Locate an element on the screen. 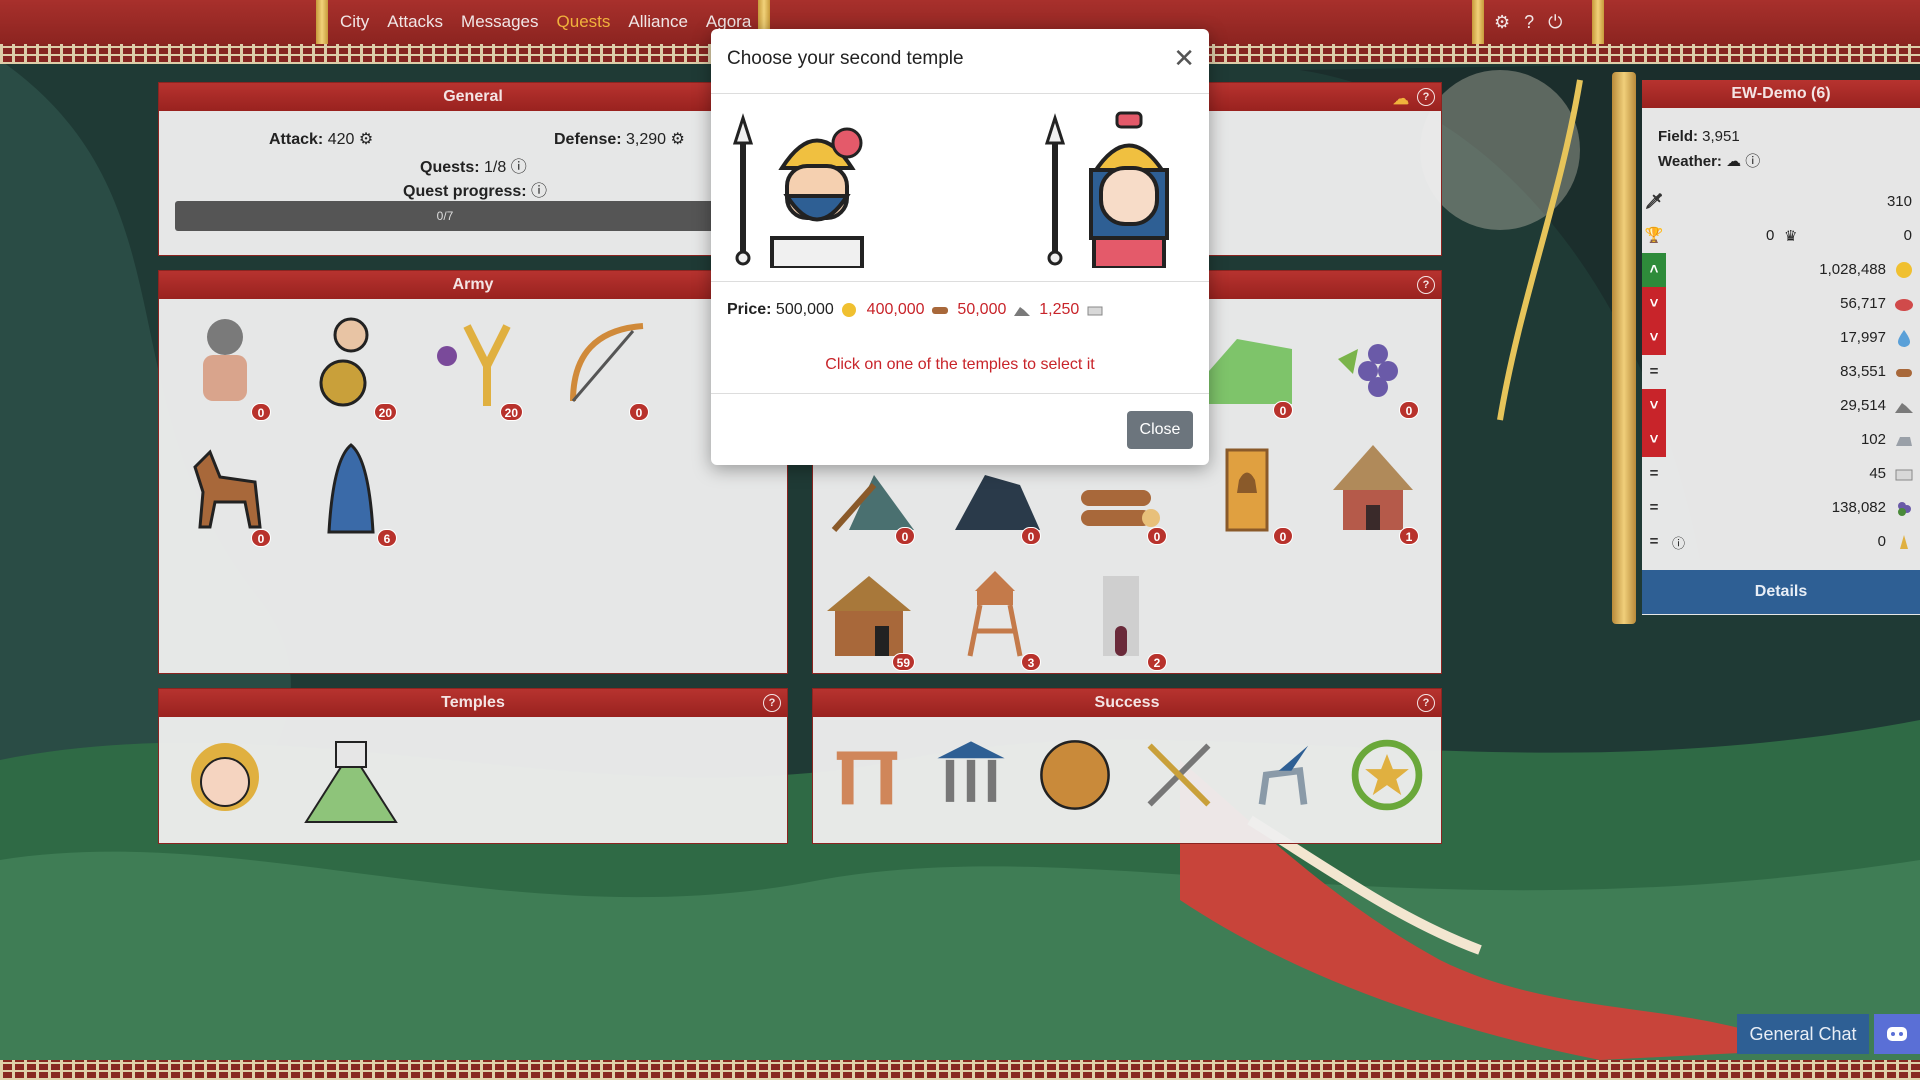  price-wood-value: 400,000 is located at coordinates (895, 309).